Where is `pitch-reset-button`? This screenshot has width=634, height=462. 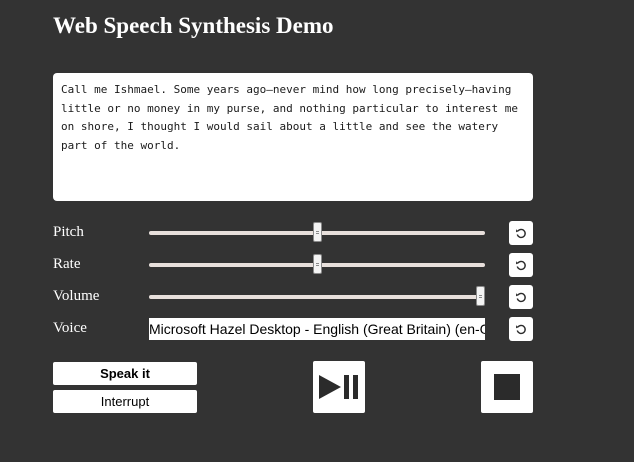 pitch-reset-button is located at coordinates (521, 233).